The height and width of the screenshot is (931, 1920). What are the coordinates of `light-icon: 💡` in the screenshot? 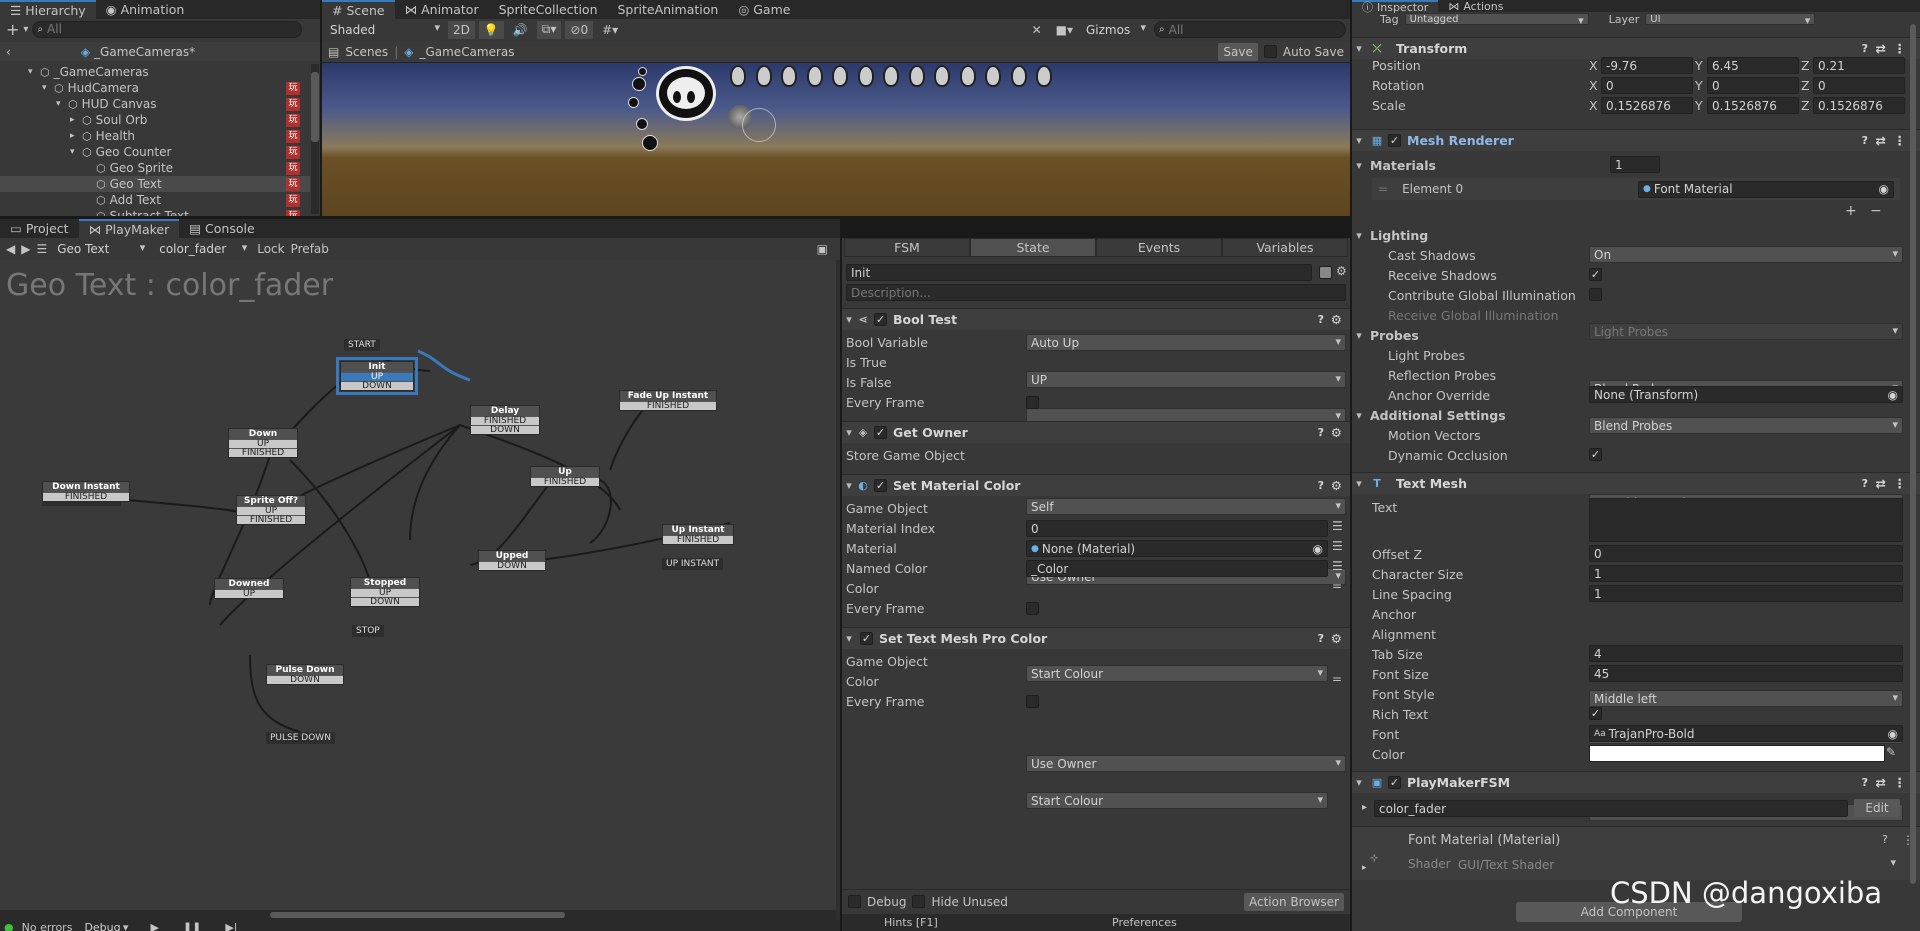 It's located at (491, 29).